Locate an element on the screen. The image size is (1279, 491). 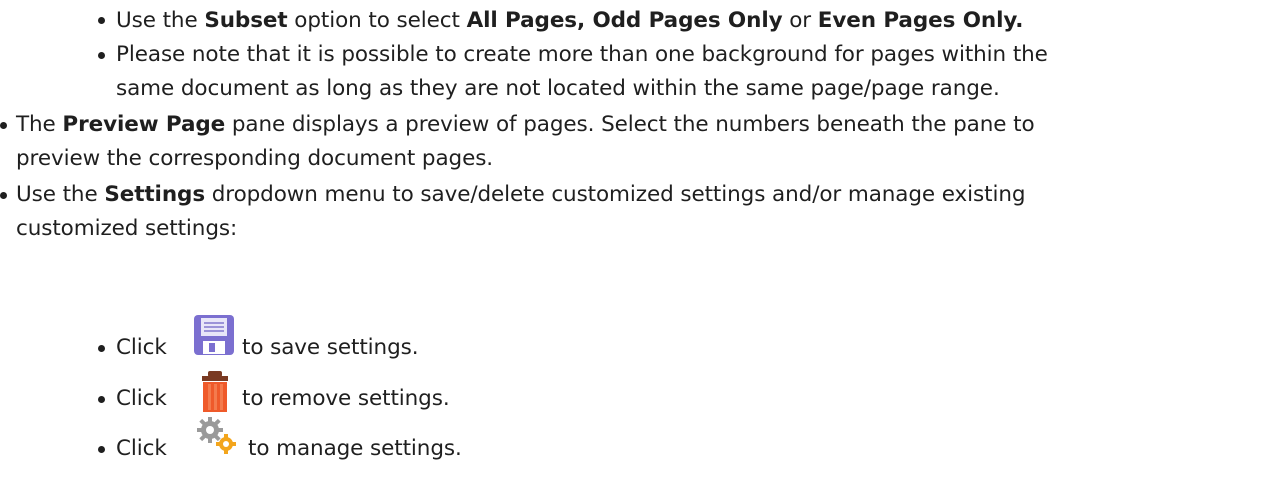
bold-preview-page: Preview Page is located at coordinates (144, 124).